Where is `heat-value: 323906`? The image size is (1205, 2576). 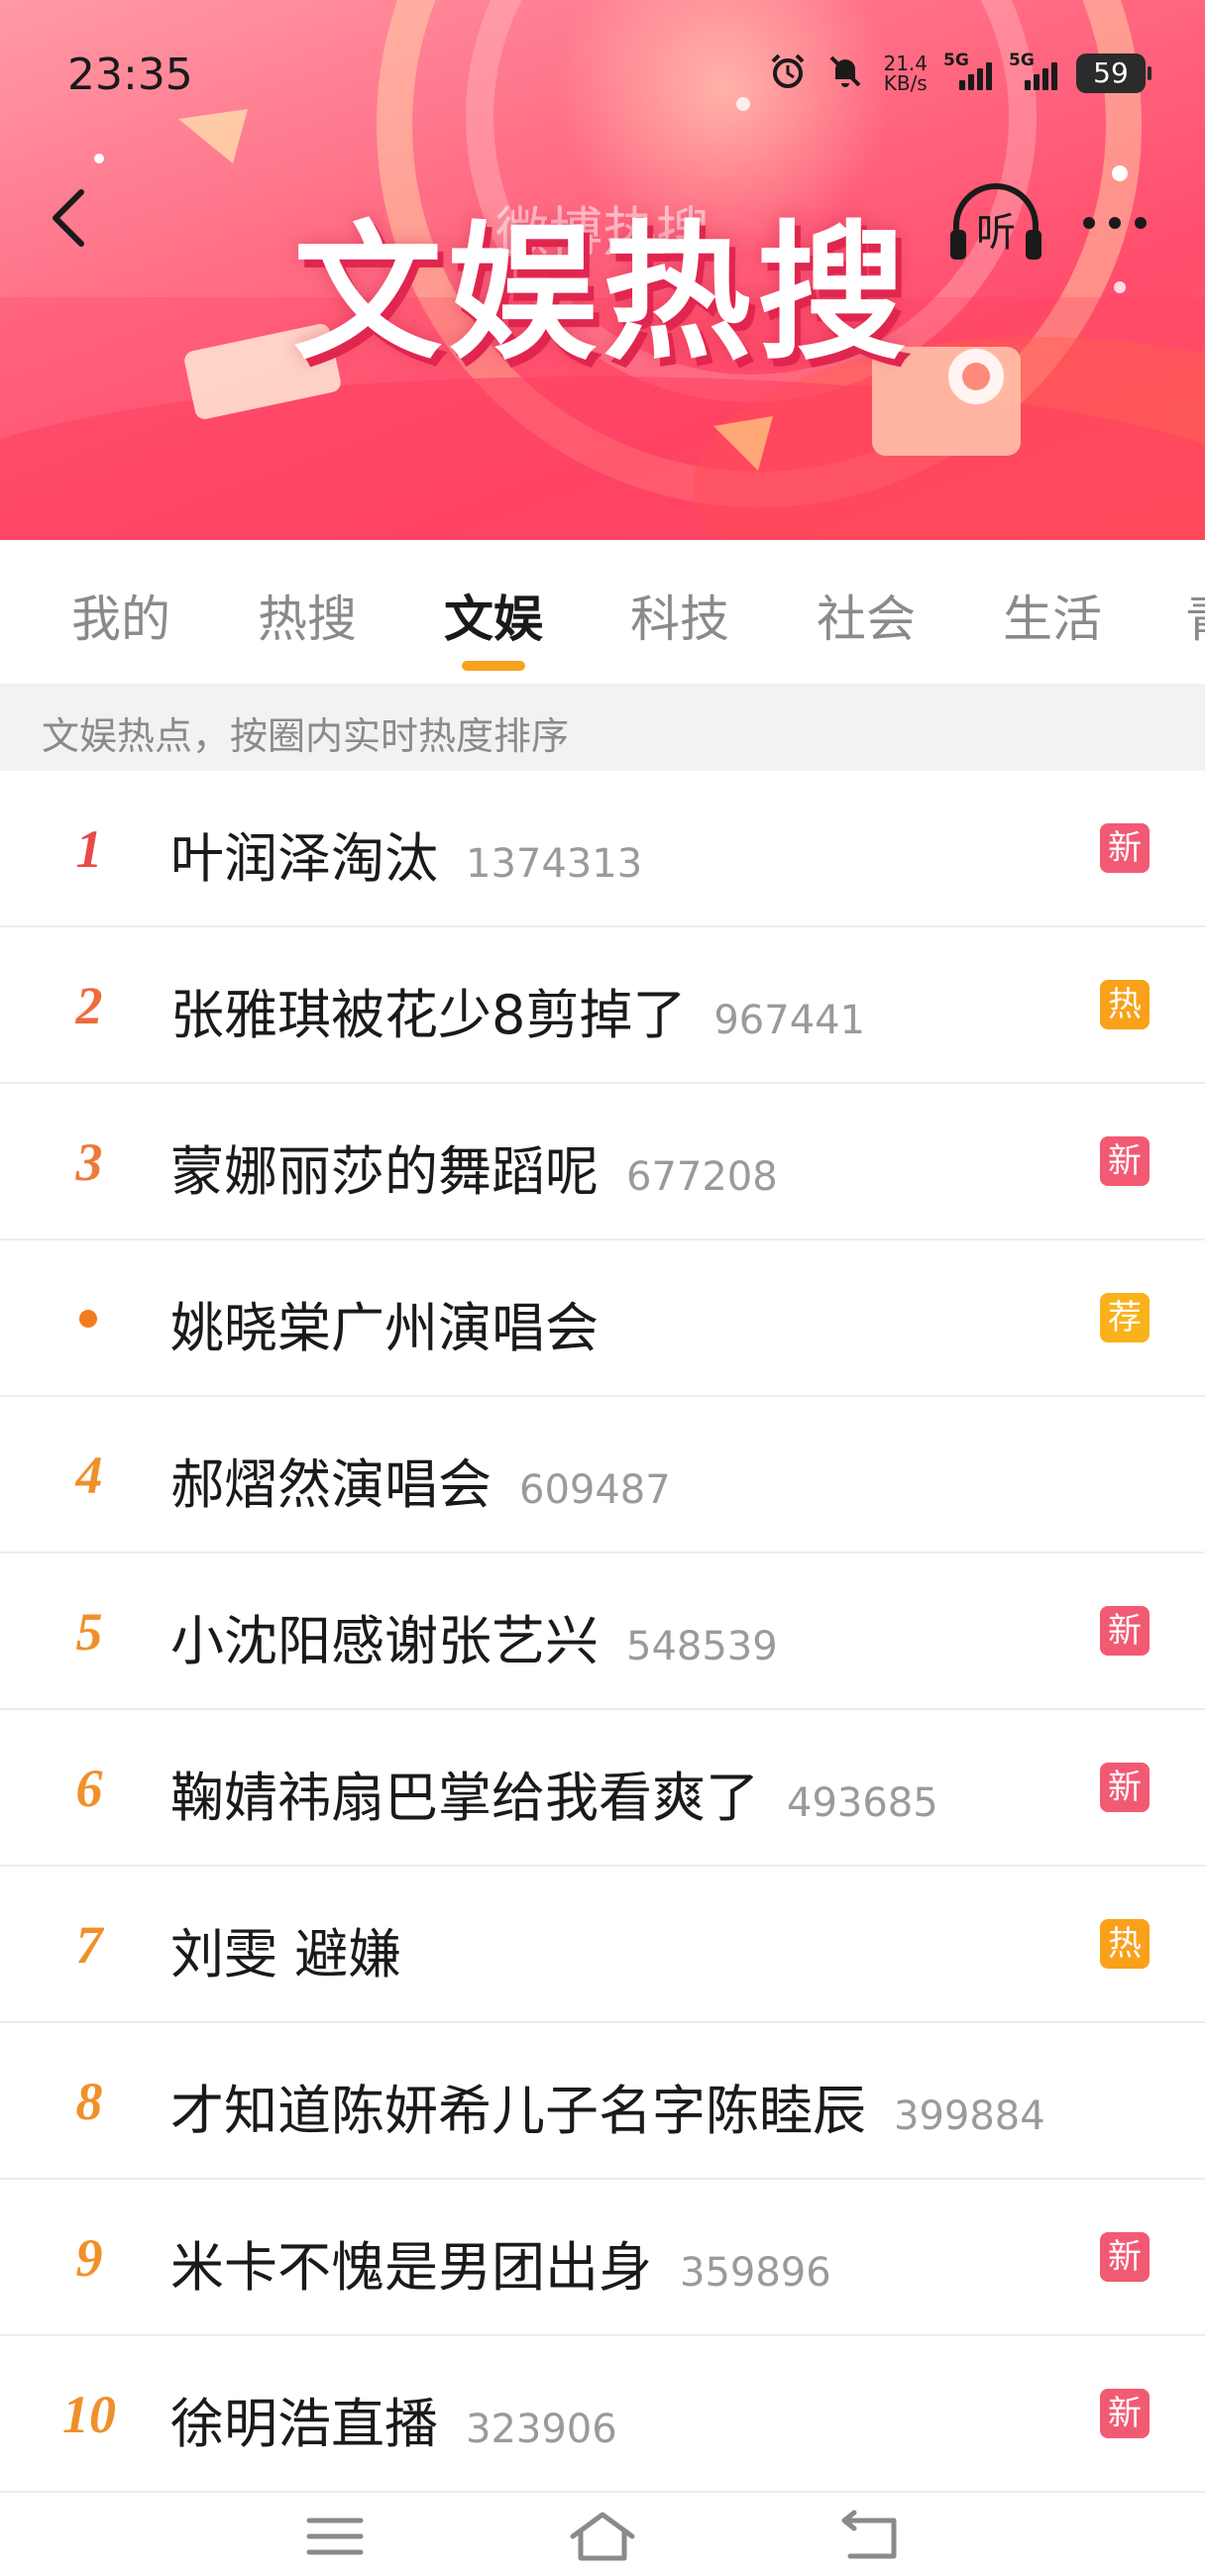
heat-value: 323906 is located at coordinates (541, 2429).